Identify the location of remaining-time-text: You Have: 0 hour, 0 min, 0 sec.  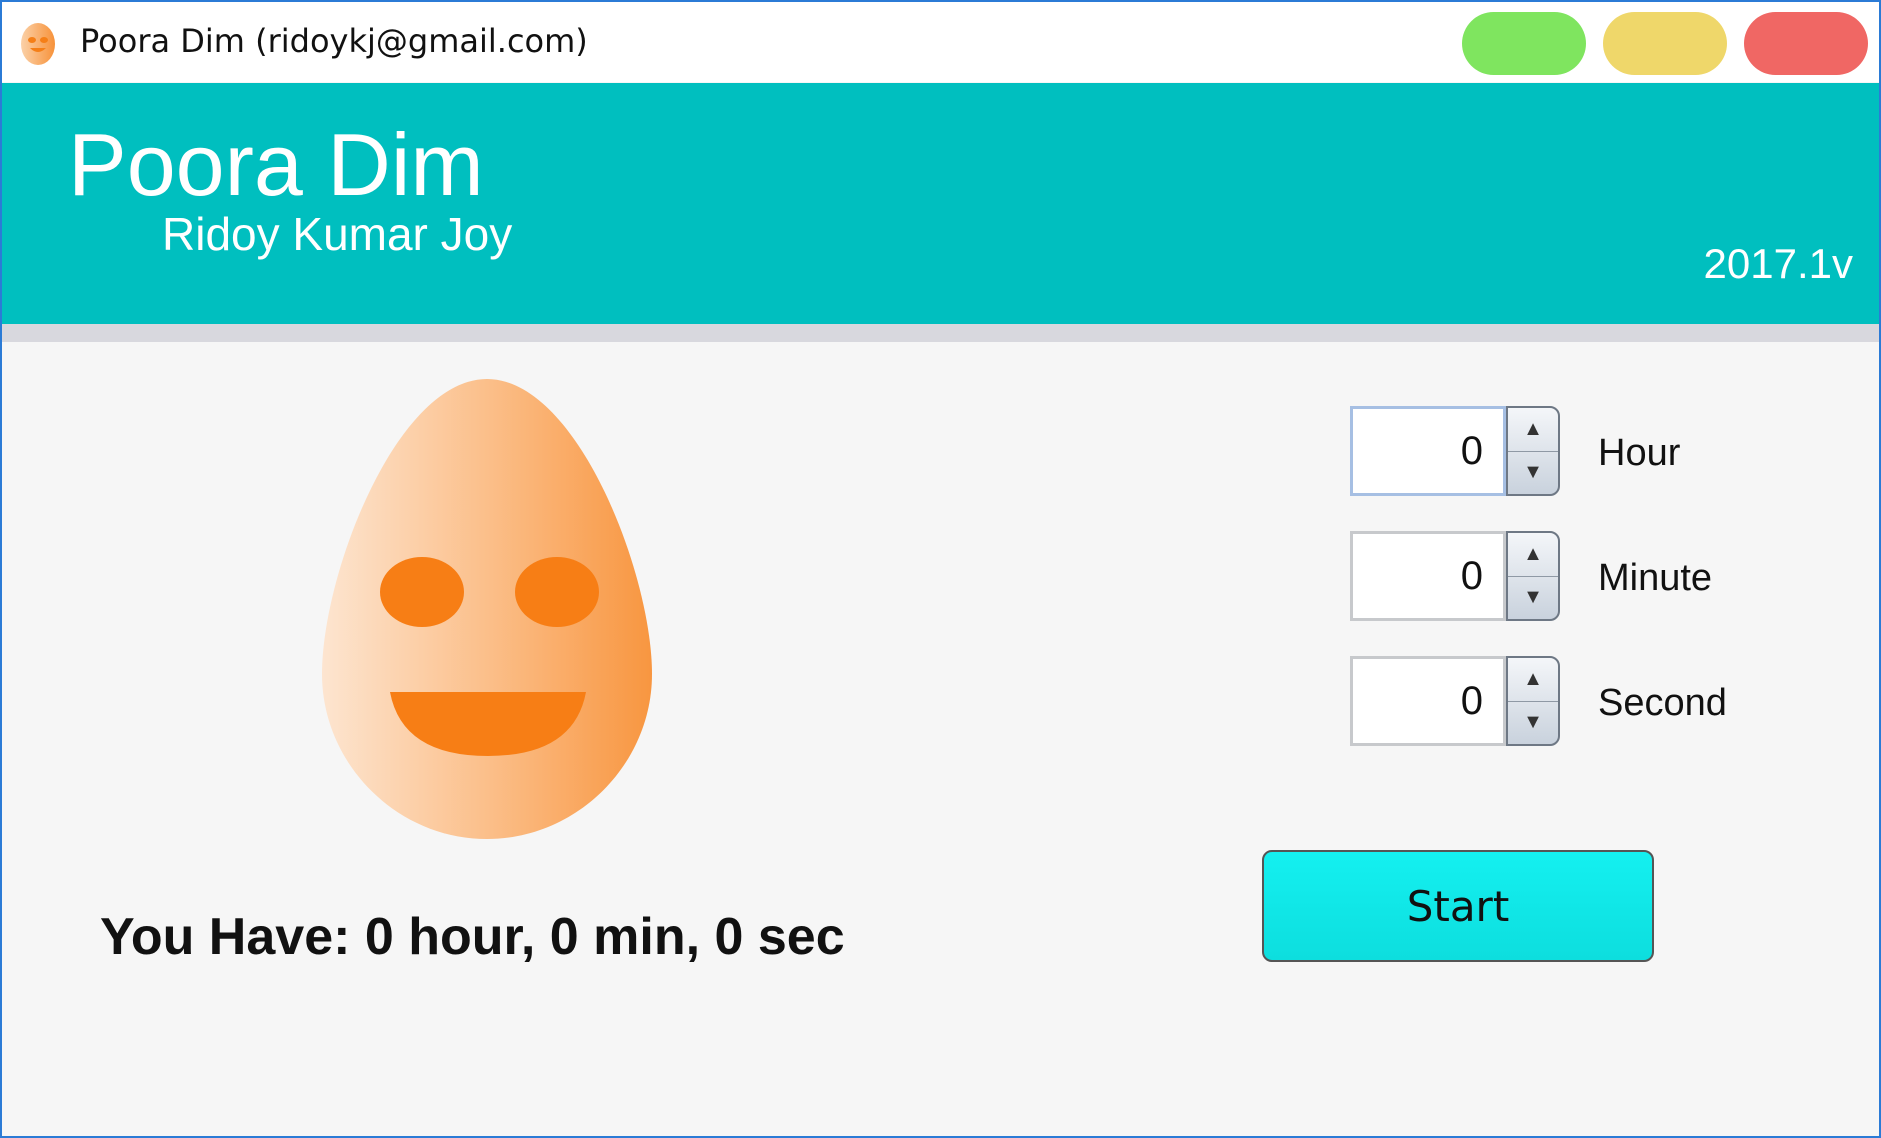
(472, 937).